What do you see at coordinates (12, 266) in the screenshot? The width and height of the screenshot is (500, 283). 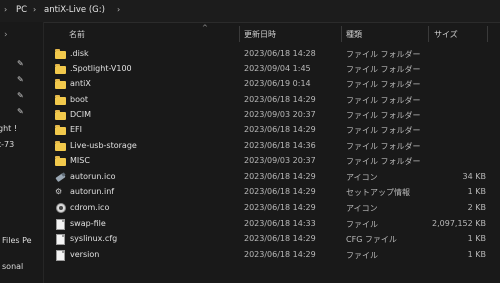 I see `nav-item-label: sonal` at bounding box center [12, 266].